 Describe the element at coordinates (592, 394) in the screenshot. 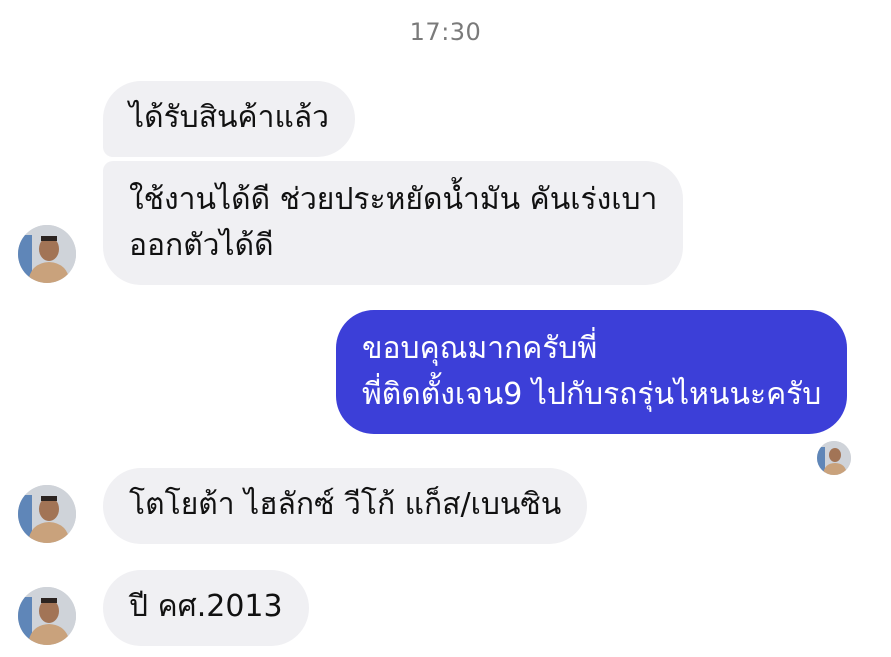

I see `message-text: พี่ติดตั้งเจน9 ไปกับรถรุ่นไหนนะครับ` at that location.